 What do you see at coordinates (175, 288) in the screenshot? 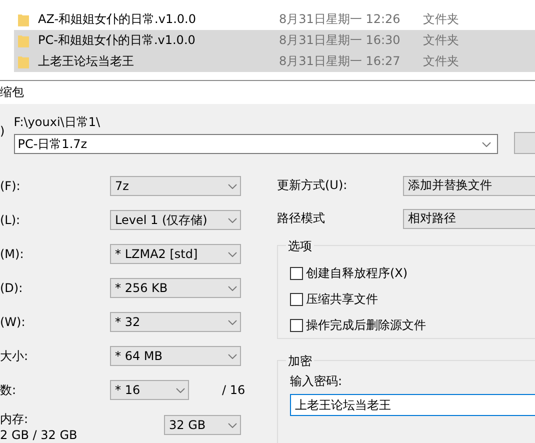
I see `dropdown: * 256 KB` at bounding box center [175, 288].